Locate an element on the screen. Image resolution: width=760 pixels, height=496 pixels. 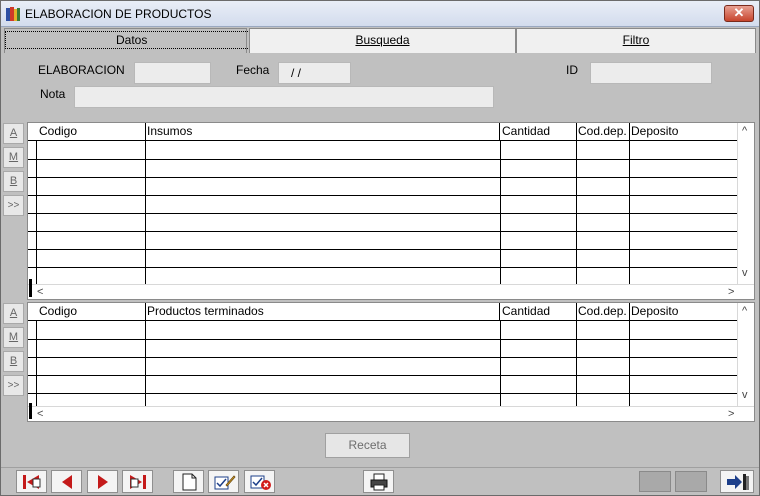
productos-add-button: A is located at coordinates (13, 313).